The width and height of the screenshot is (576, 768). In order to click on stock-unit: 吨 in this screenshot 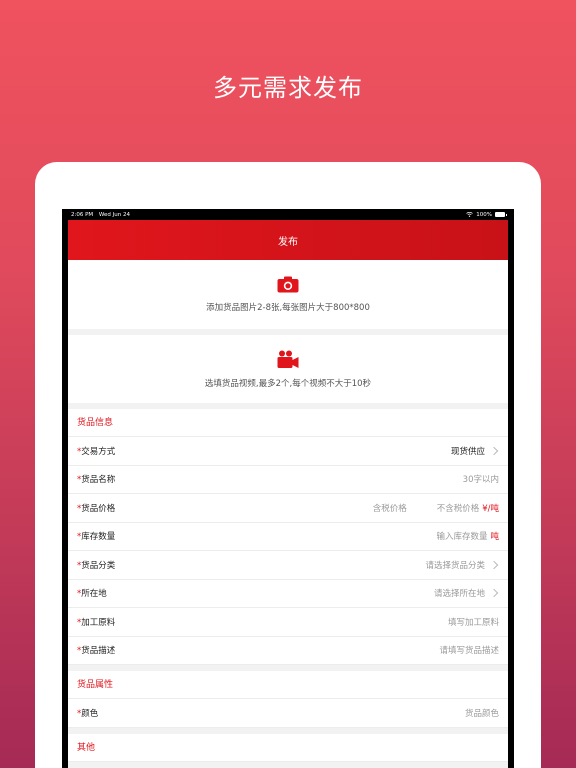, I will do `click(494, 537)`.